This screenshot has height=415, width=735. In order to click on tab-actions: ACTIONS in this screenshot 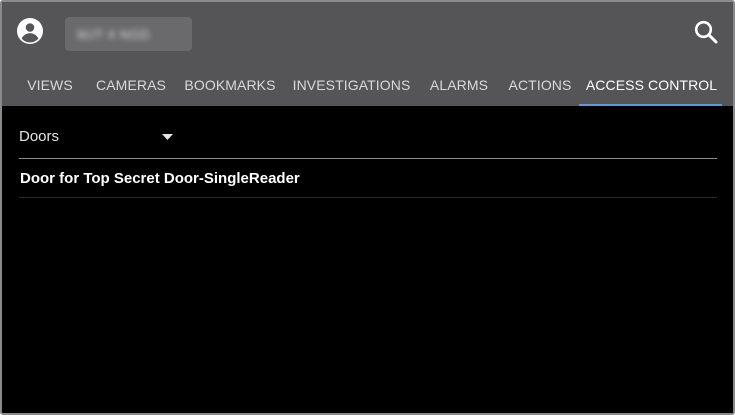, I will do `click(540, 85)`.